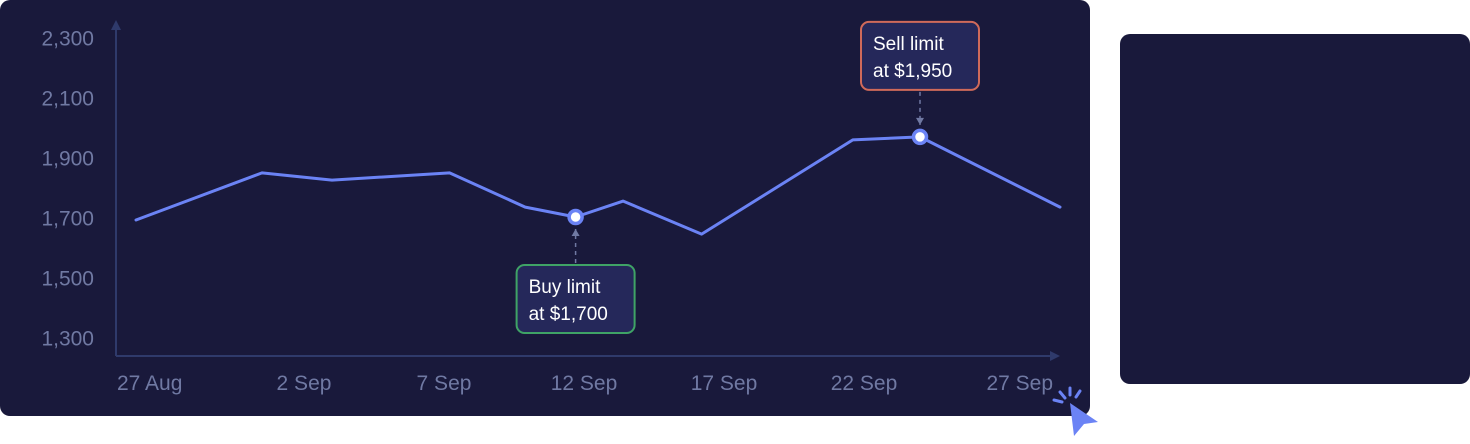 This screenshot has width=1470, height=444. I want to click on annotation-text: at $1,700, so click(568, 314).